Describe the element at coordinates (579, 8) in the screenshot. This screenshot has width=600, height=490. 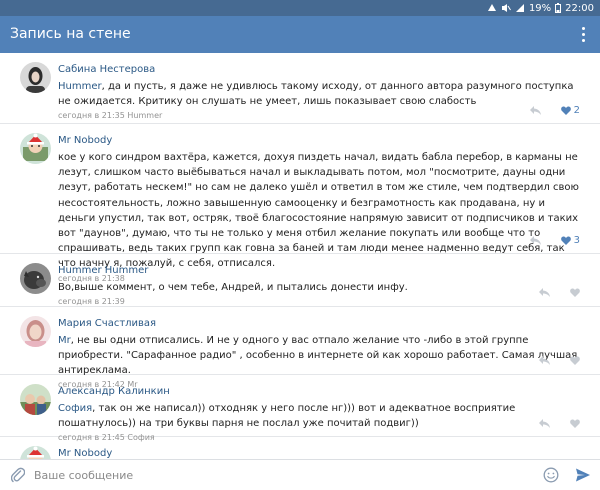
I see `clock: 22:00` at that location.